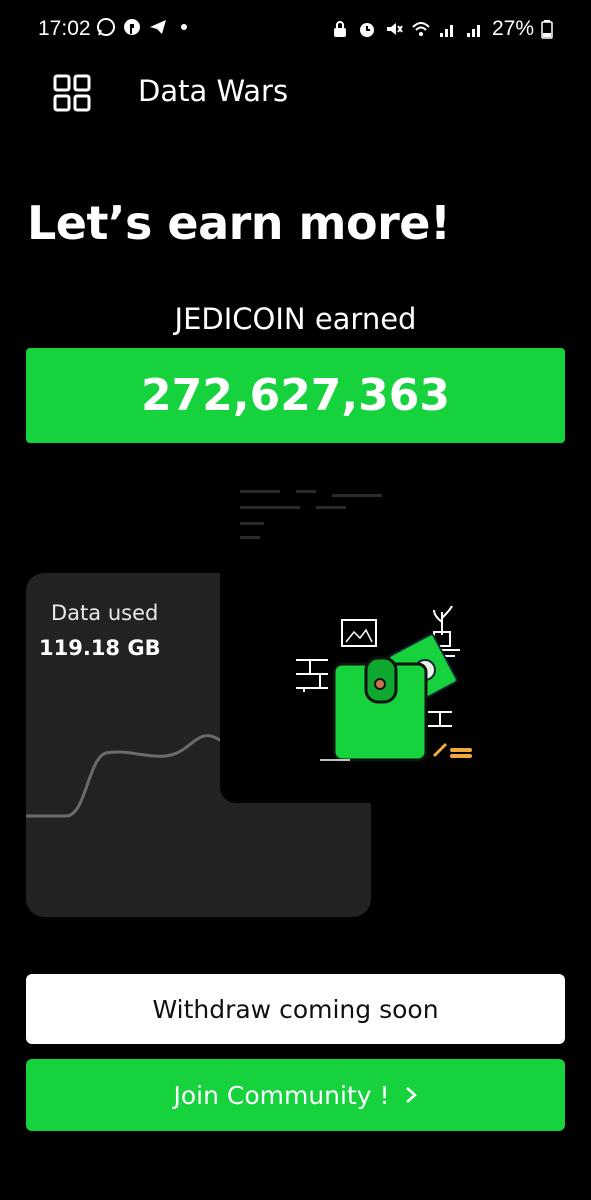  Describe the element at coordinates (184, 27) in the screenshot. I see `notification-dot-icon` at that location.